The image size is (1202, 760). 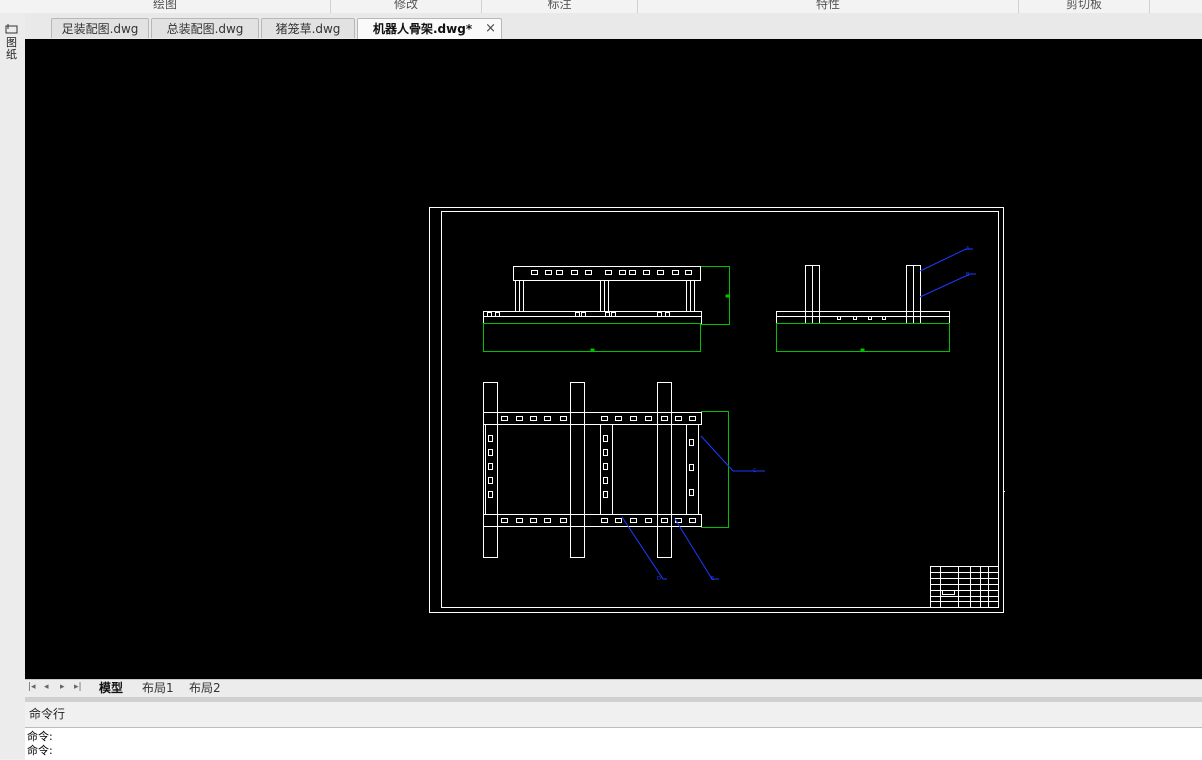 I want to click on doc-tab-label: 足装配图.dwg, so click(x=100, y=29).